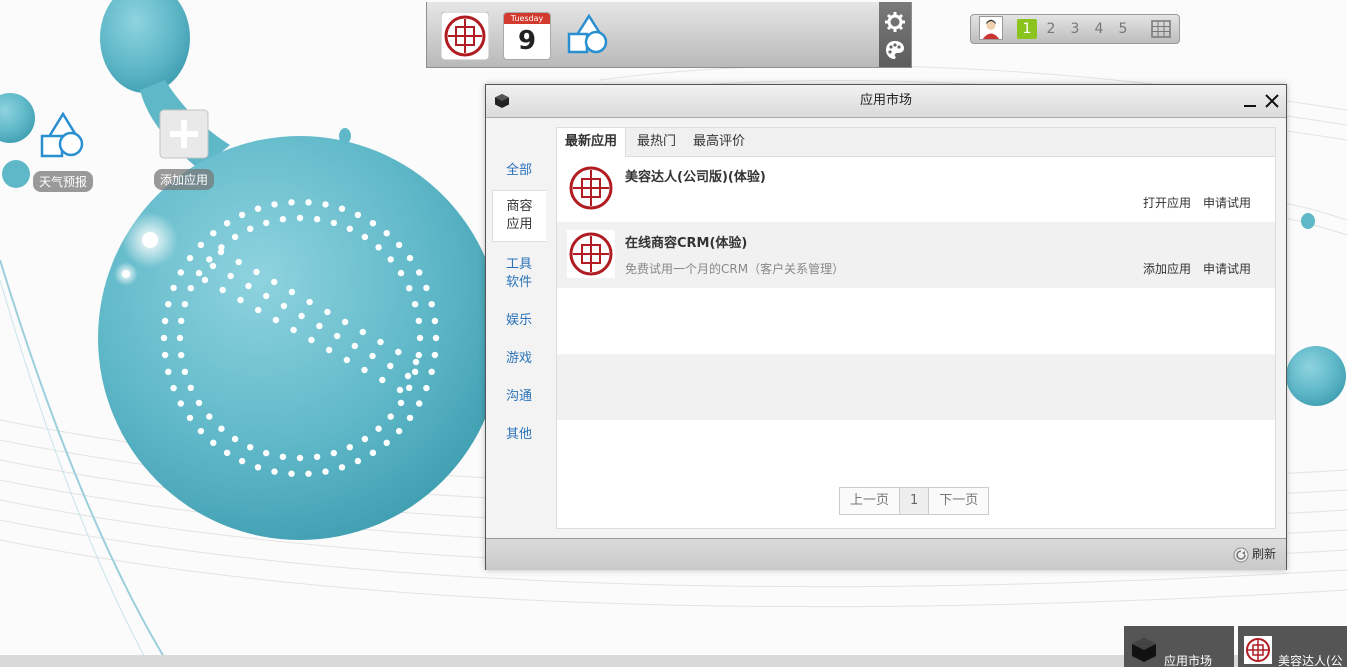 Image resolution: width=1347 pixels, height=667 pixels. What do you see at coordinates (1075, 29) in the screenshot?
I see `desktop-3-button: 3` at bounding box center [1075, 29].